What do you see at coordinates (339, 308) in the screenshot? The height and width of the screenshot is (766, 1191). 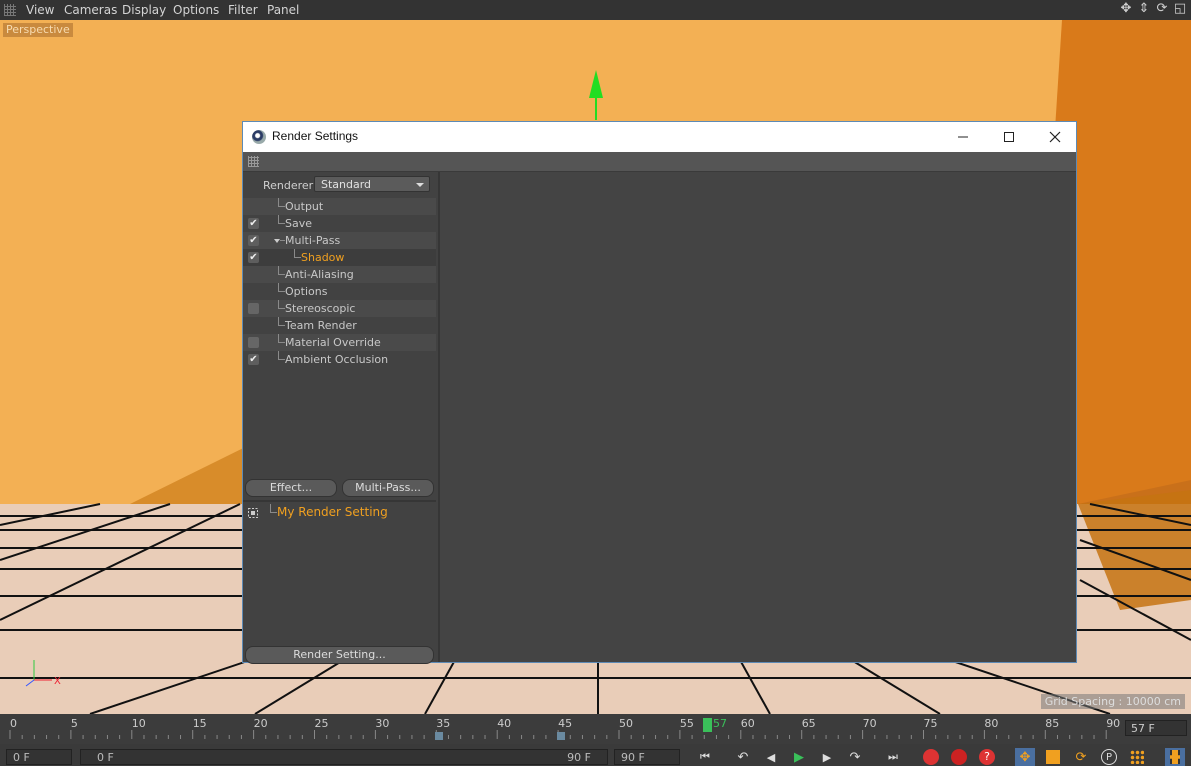 I see `tree-item-stereoscopic: Stereoscopic` at bounding box center [339, 308].